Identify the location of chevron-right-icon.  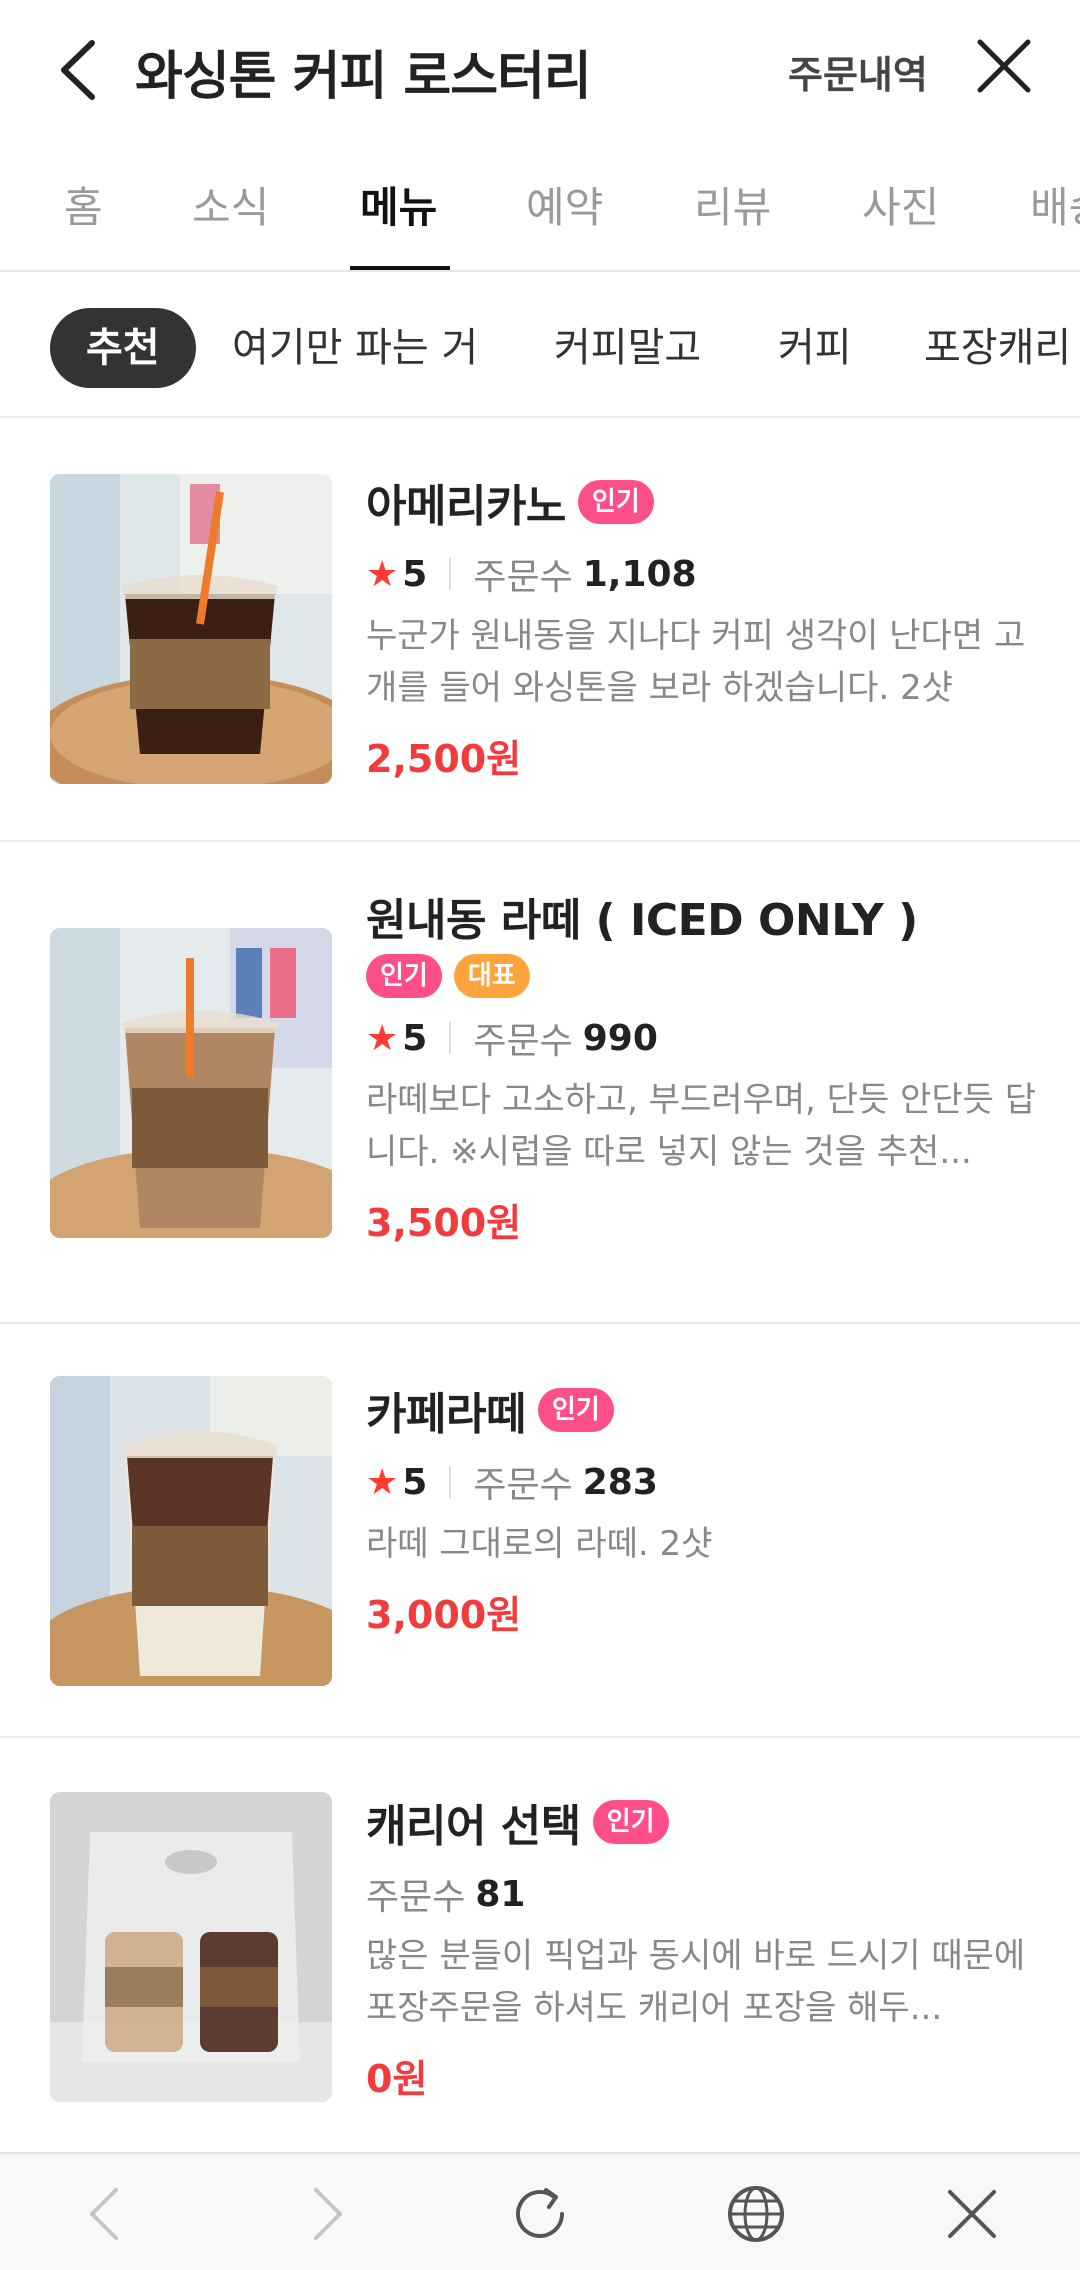
(328, 2214).